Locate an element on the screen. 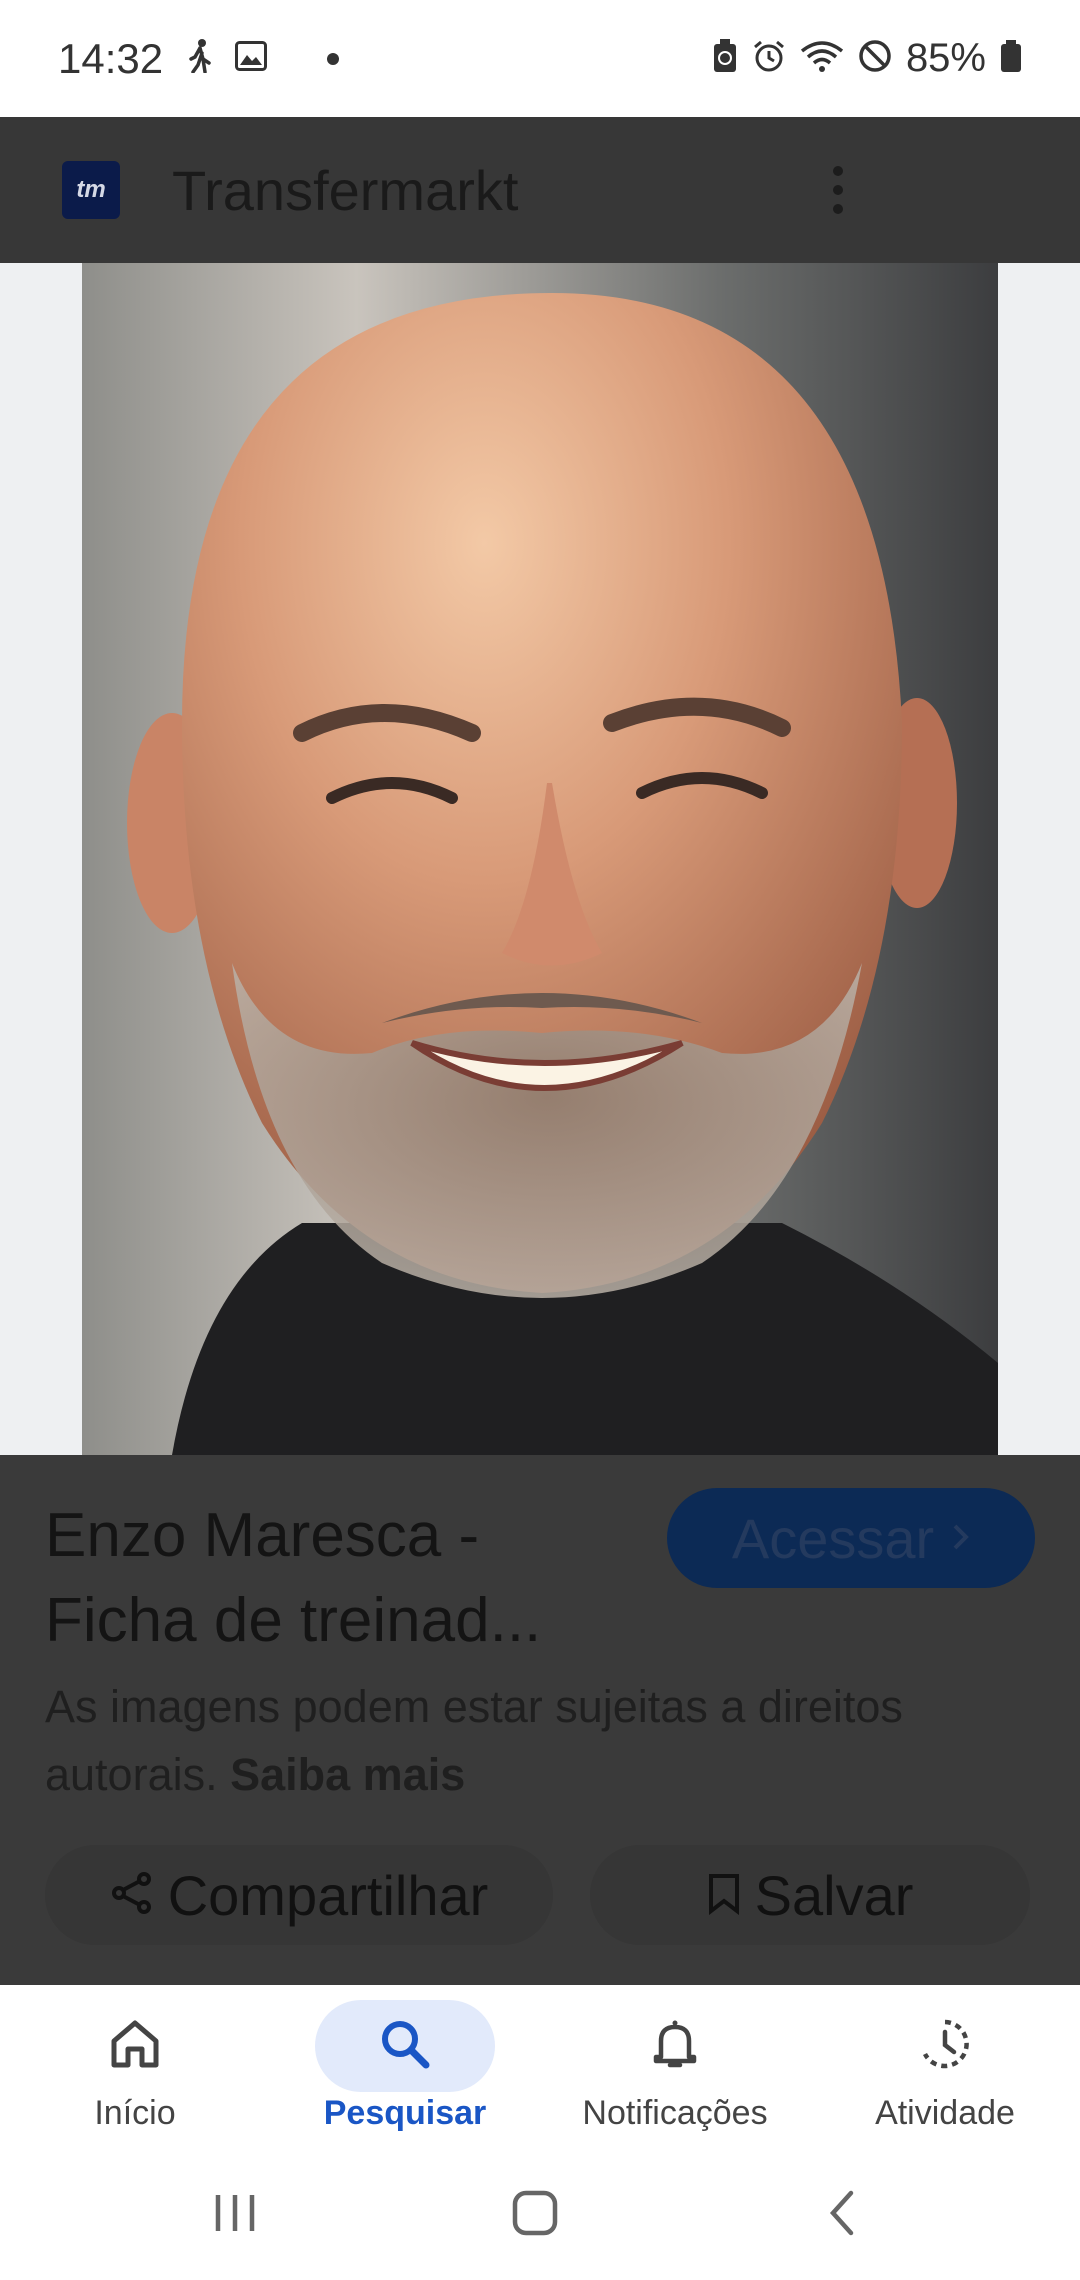  walking-icon is located at coordinates (200, 58).